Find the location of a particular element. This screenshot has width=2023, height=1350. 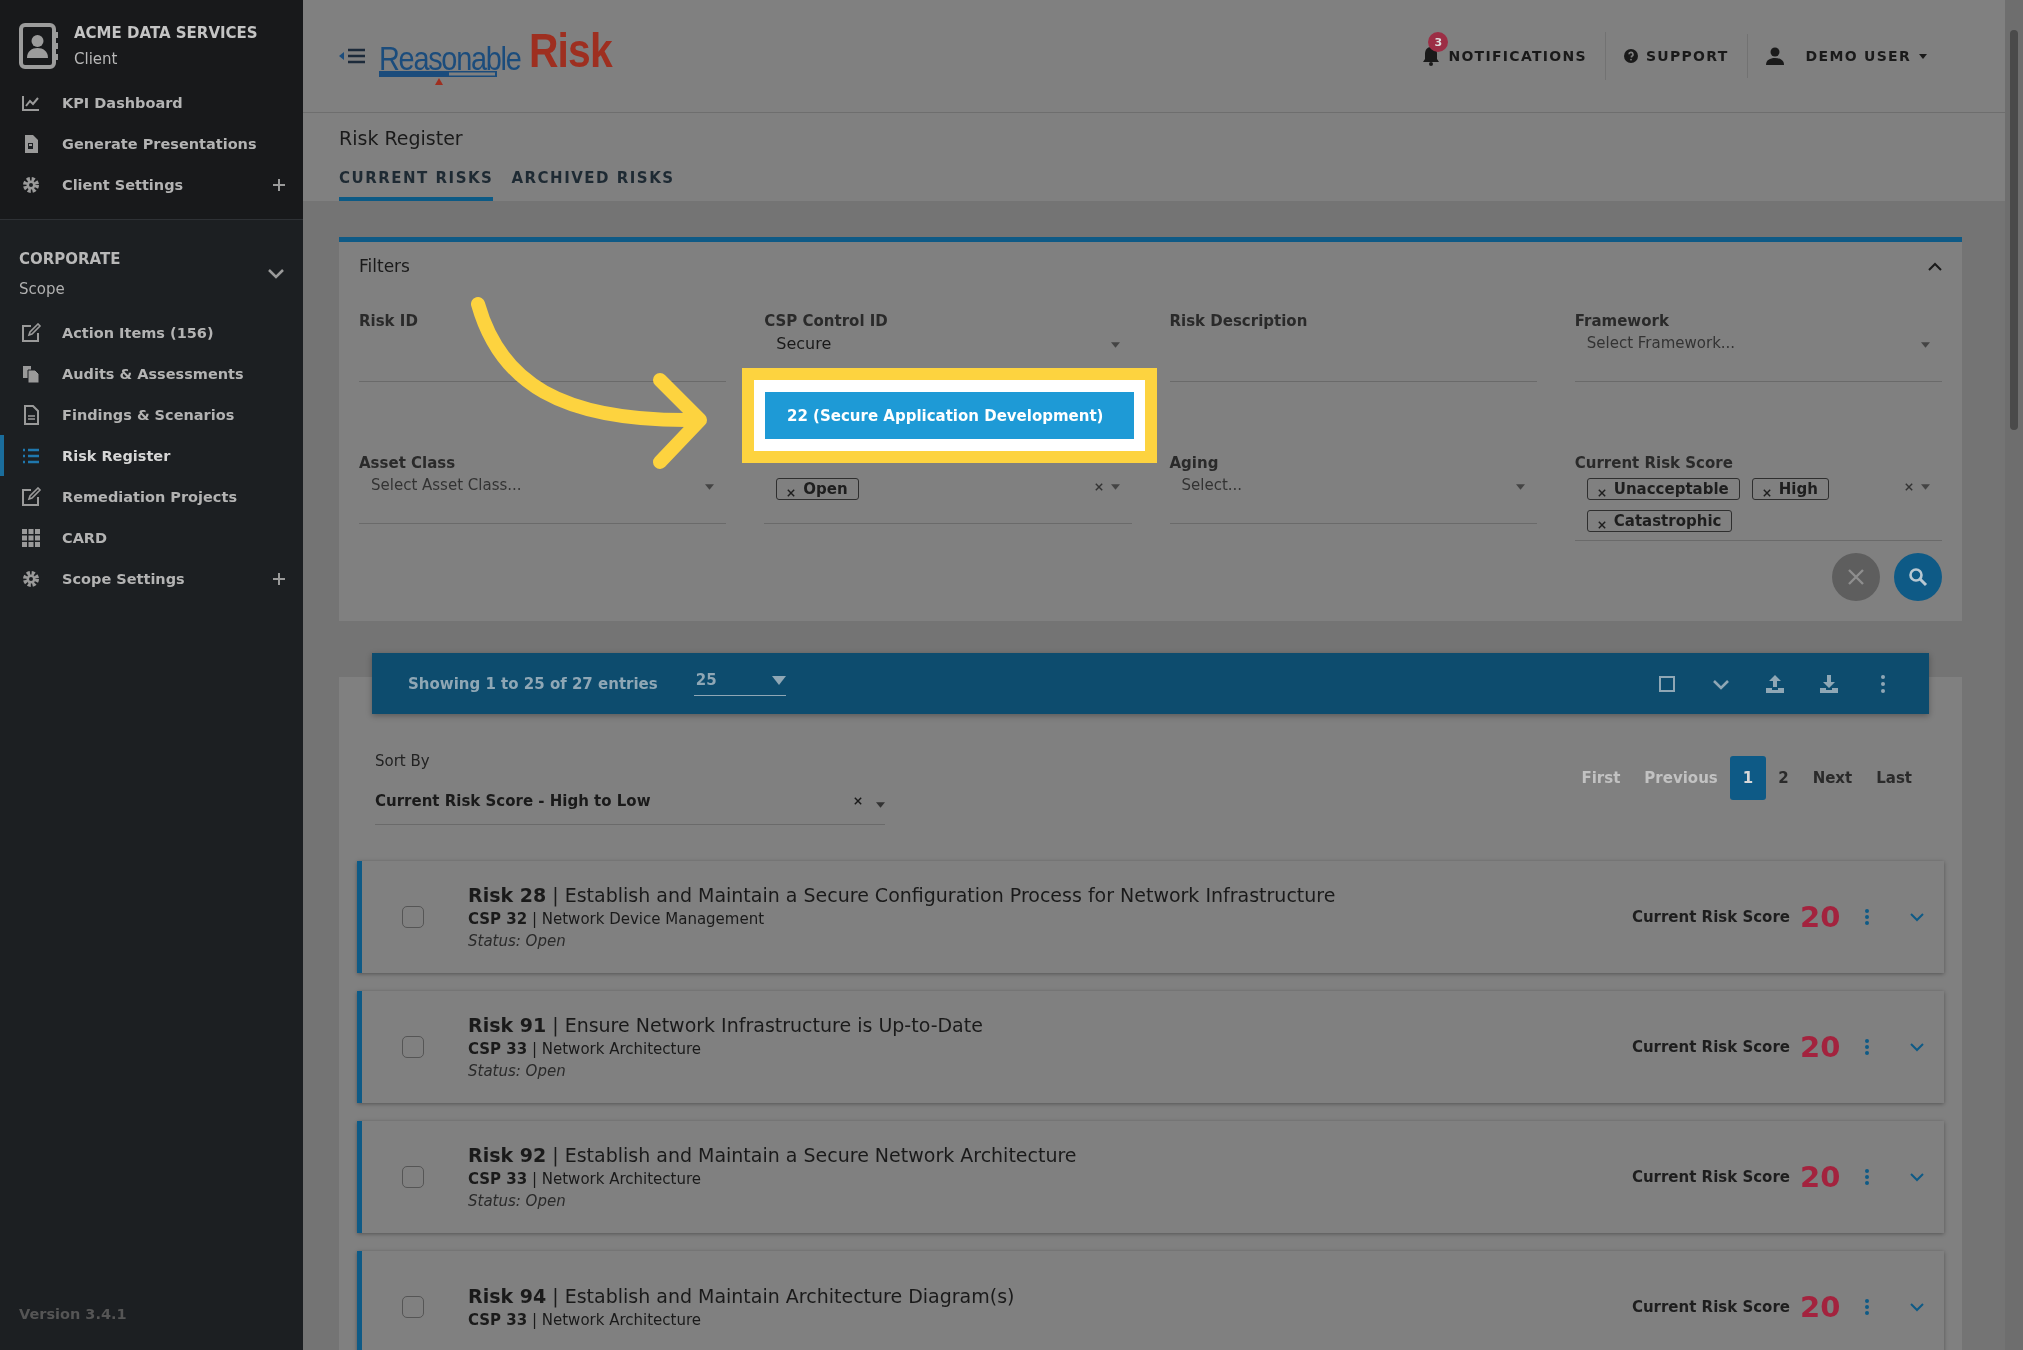

grid-icon is located at coordinates (31, 537).